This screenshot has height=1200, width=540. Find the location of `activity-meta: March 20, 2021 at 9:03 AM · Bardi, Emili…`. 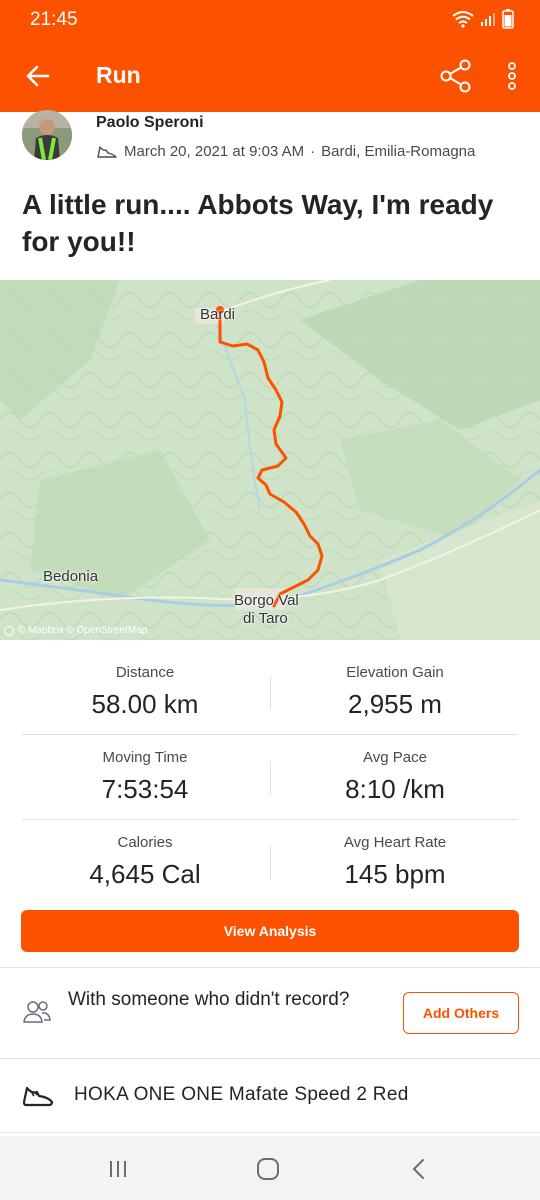

activity-meta: March 20, 2021 at 9:03 AM · Bardi, Emili… is located at coordinates (285, 151).